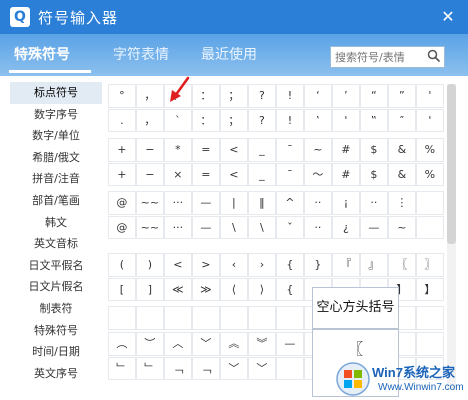 The height and width of the screenshot is (400, 468). Describe the element at coordinates (122, 344) in the screenshot. I see `symbol-cell: ︵` at that location.